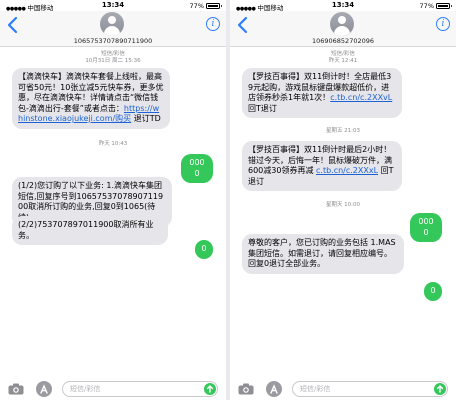 The image size is (456, 400). What do you see at coordinates (113, 144) in the screenshot?
I see `timestamp: 昨天 10:43` at bounding box center [113, 144].